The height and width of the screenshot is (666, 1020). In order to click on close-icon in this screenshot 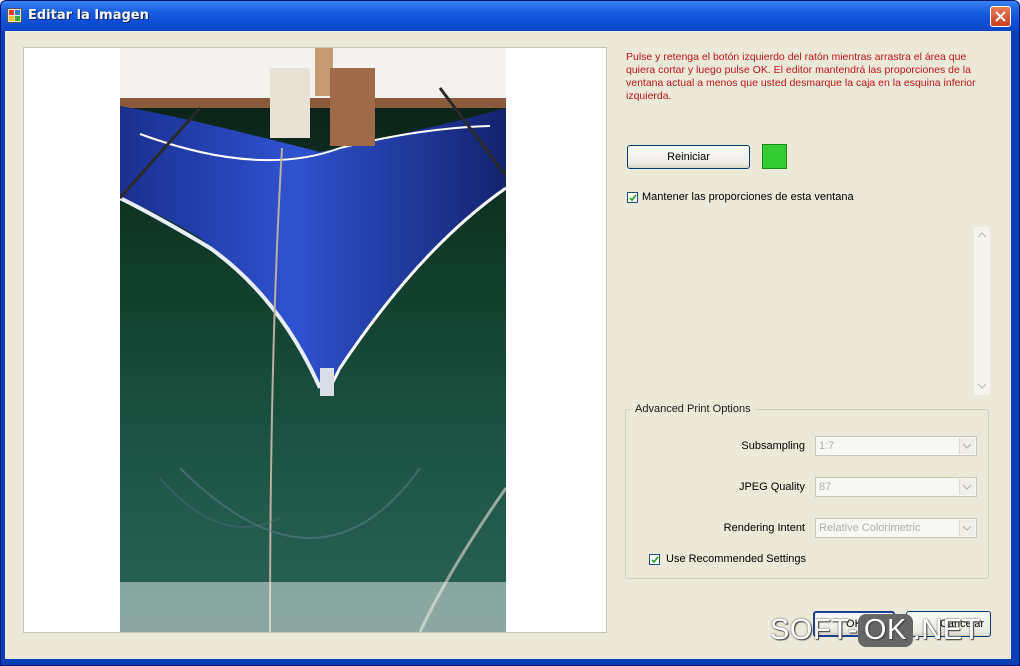, I will do `click(1000, 16)`.